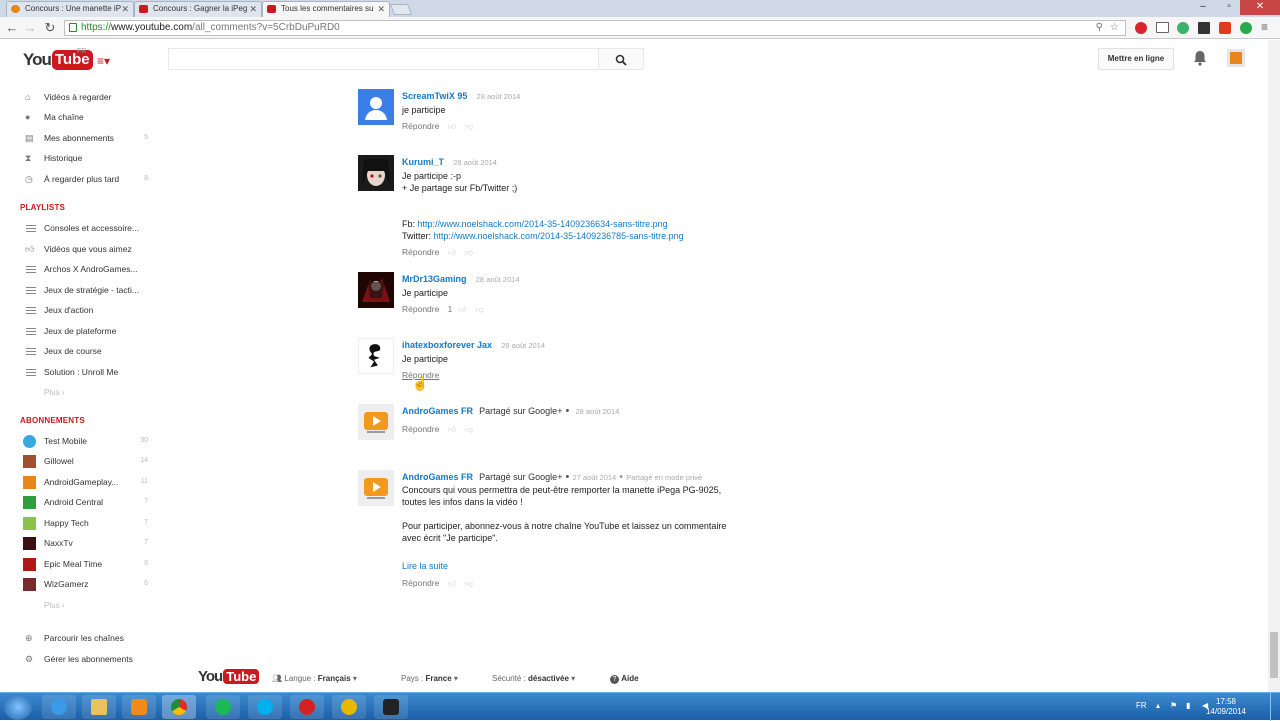 This screenshot has height=721, width=1280. Describe the element at coordinates (1204, 28) in the screenshot. I see `dark-extension-icon` at that location.